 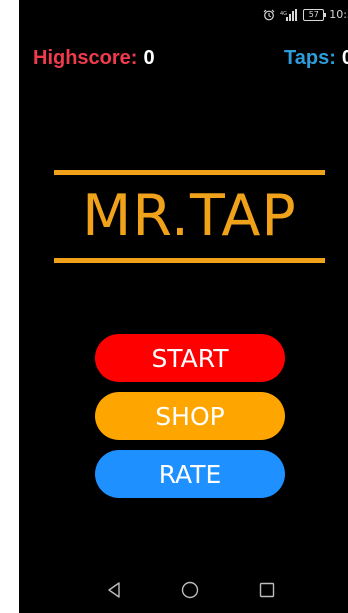 What do you see at coordinates (190, 416) in the screenshot?
I see `shop-button: SHOP` at bounding box center [190, 416].